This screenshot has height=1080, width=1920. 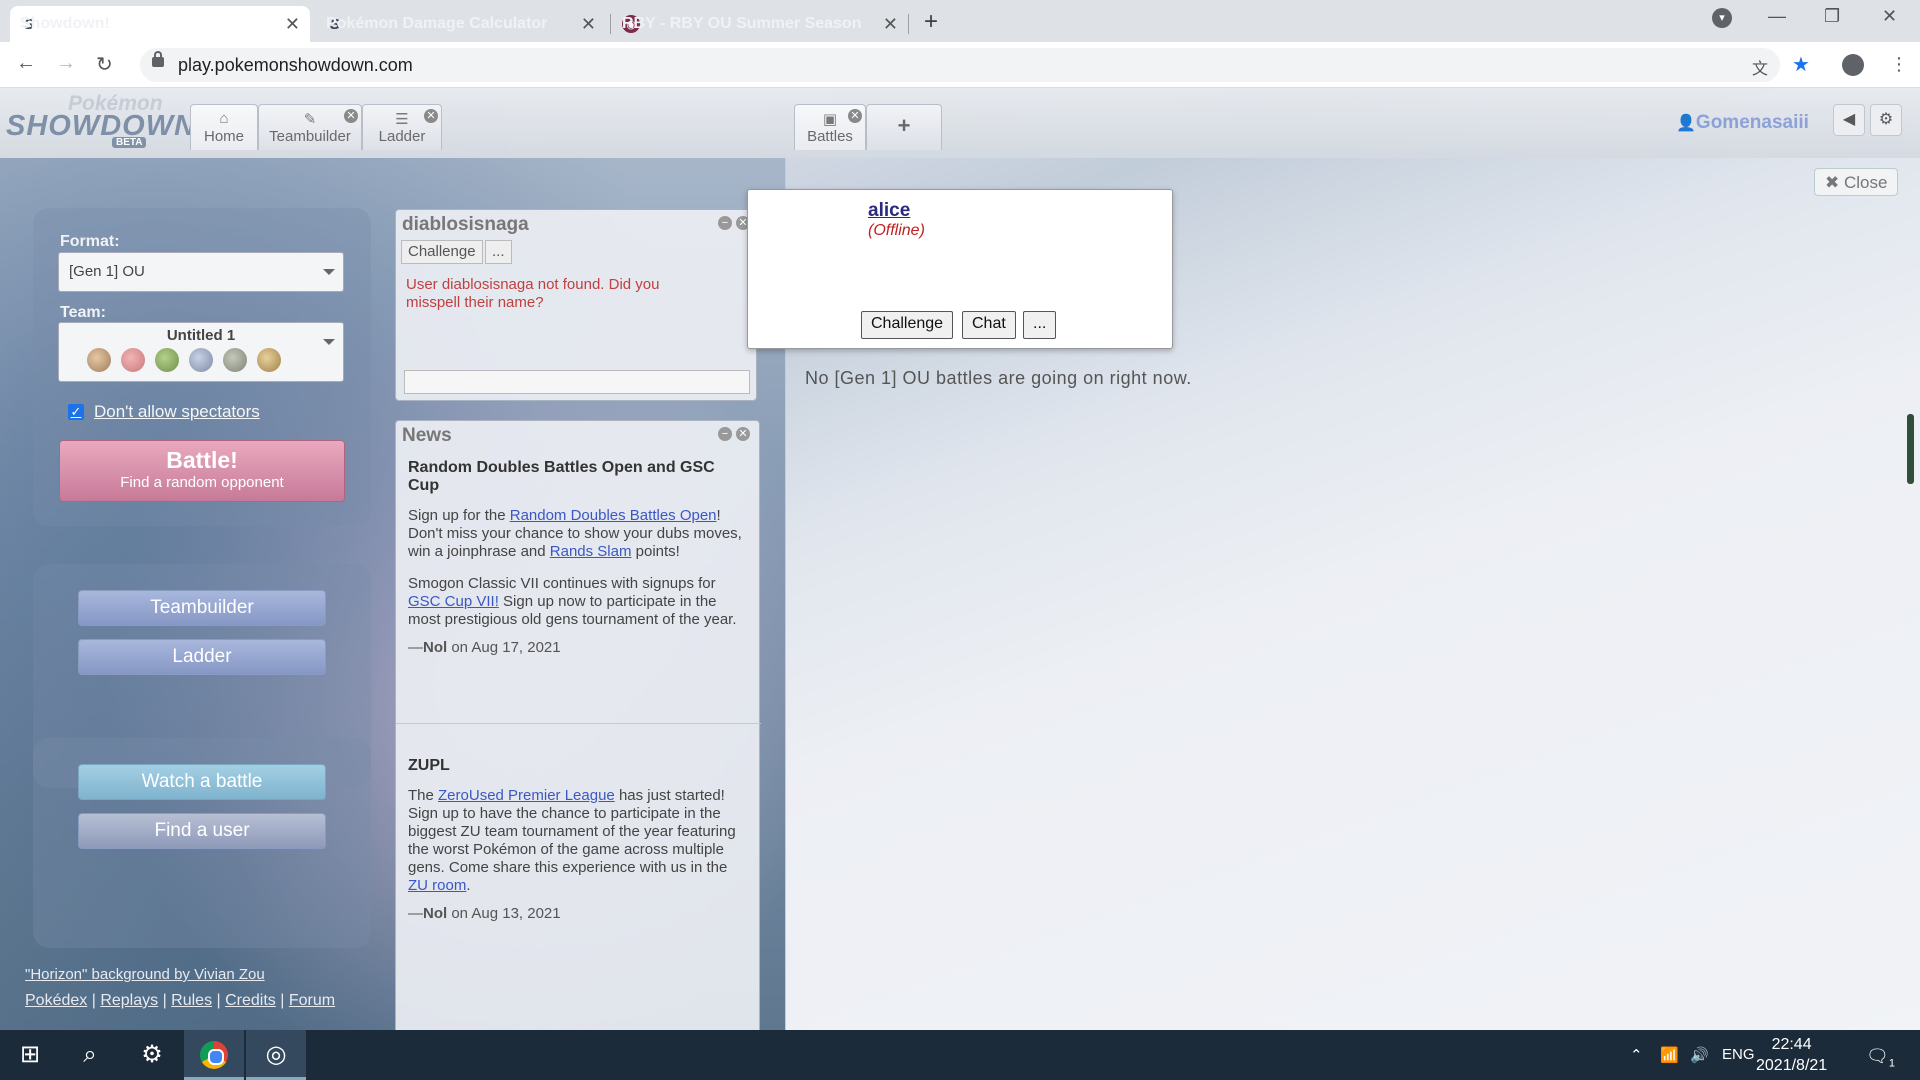 I want to click on lock-icon, so click(x=158, y=59).